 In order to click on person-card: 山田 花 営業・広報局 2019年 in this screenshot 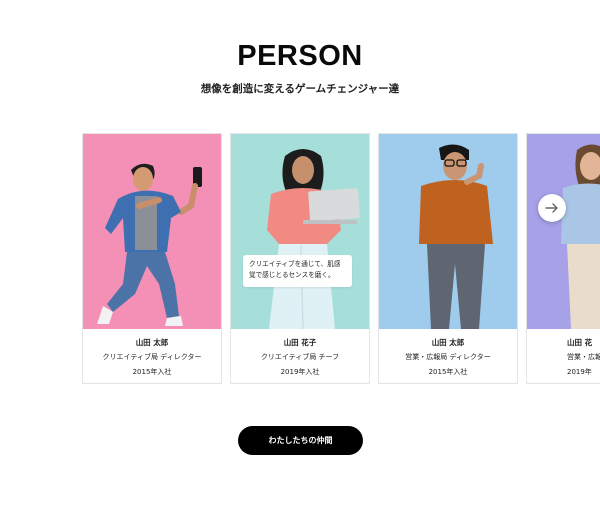, I will do `click(563, 258)`.